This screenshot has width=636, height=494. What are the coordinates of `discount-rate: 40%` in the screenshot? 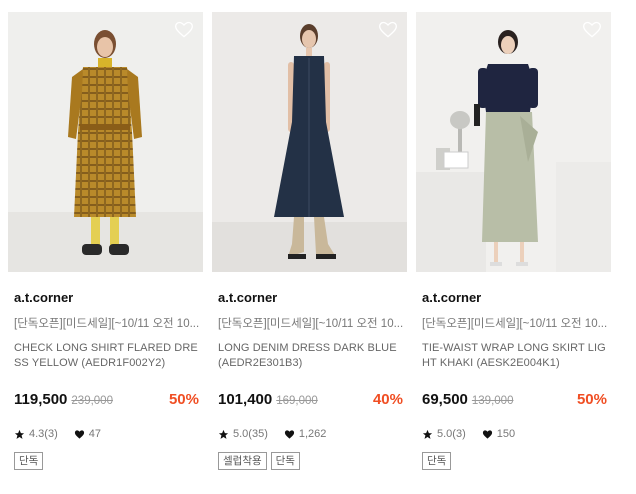 It's located at (387, 399).